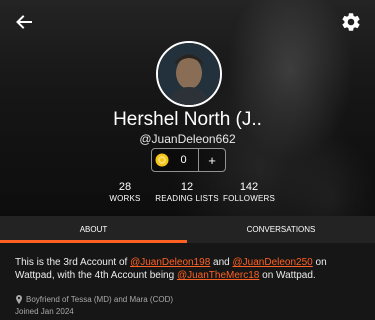 The image size is (375, 320). What do you see at coordinates (162, 160) in the screenshot?
I see `coin-icon` at bounding box center [162, 160].